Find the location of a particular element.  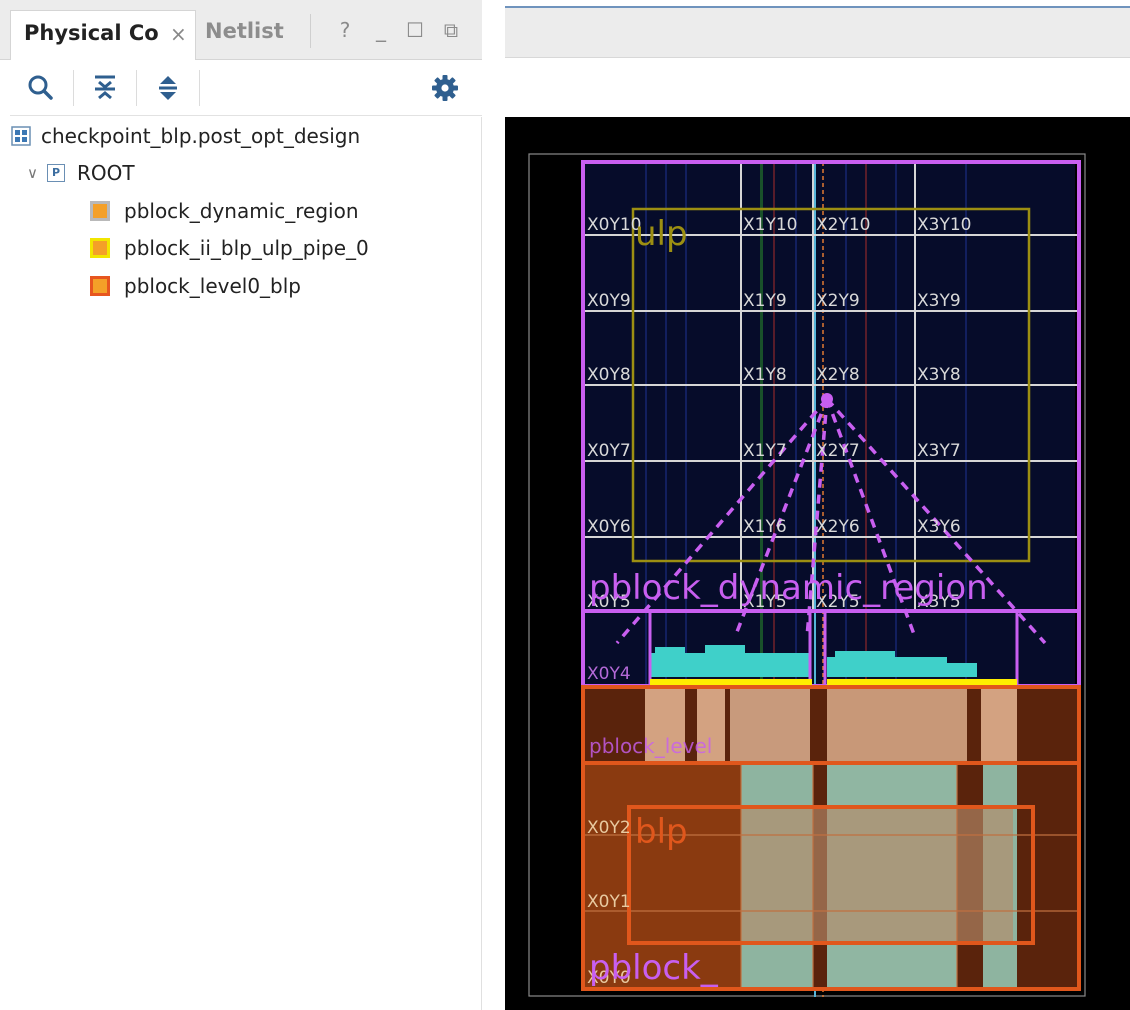

clock-region-label: X0Y9 is located at coordinates (609, 301).